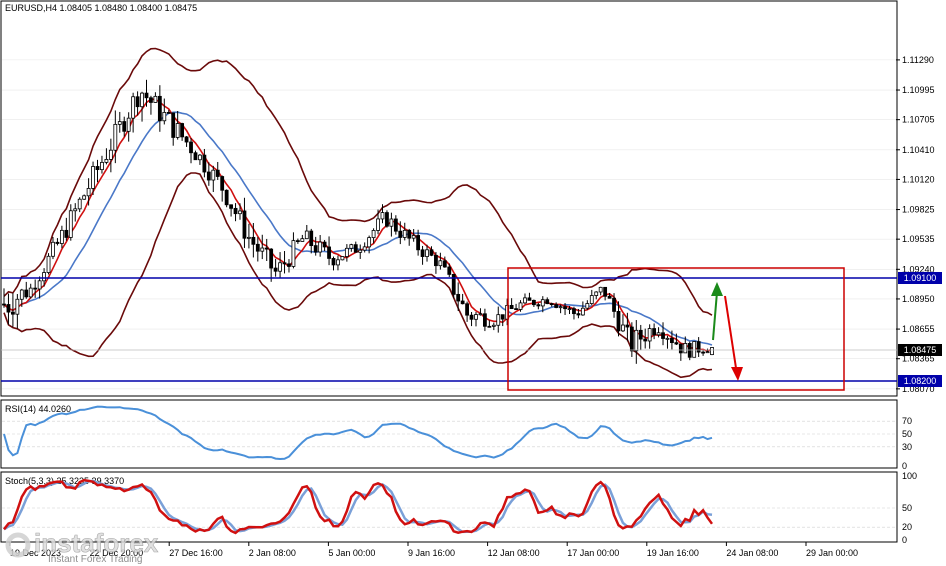  What do you see at coordinates (673, 553) in the screenshot?
I see `time-tick-label: 19 Jan 16:00` at bounding box center [673, 553].